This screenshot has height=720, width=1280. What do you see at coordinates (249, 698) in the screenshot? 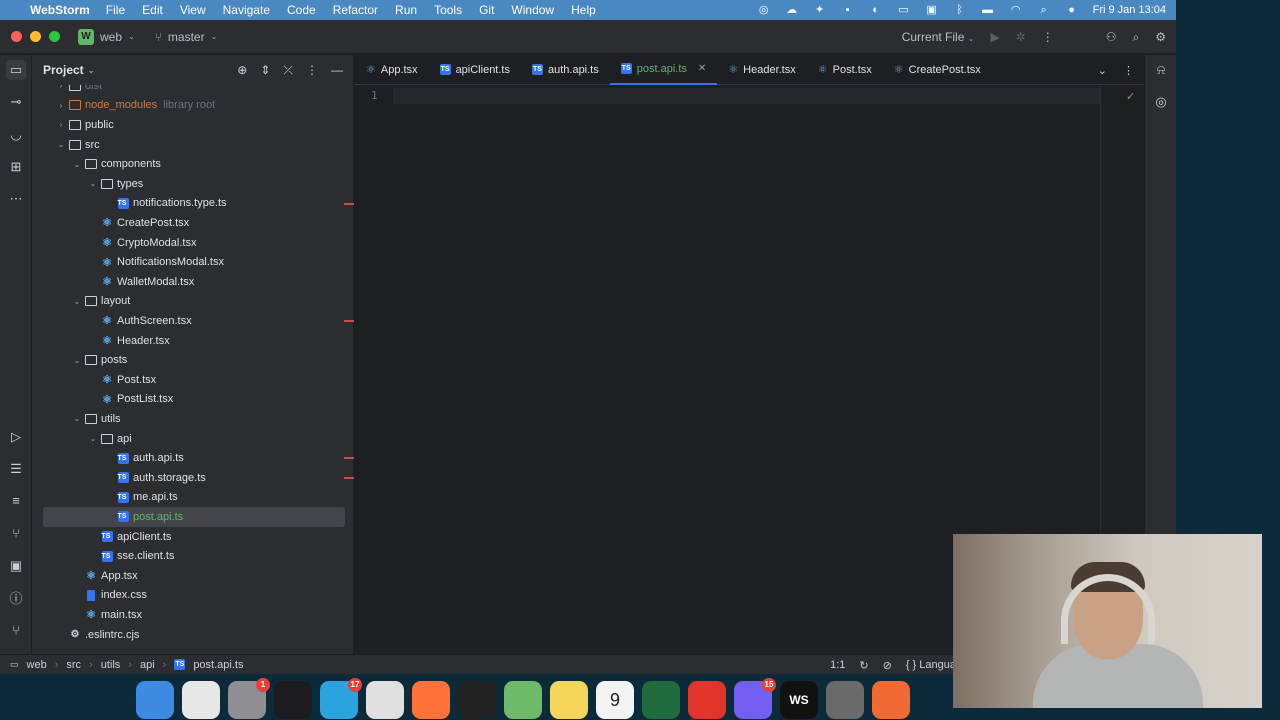
I see `system-settings-dock-icon: 1` at bounding box center [249, 698].